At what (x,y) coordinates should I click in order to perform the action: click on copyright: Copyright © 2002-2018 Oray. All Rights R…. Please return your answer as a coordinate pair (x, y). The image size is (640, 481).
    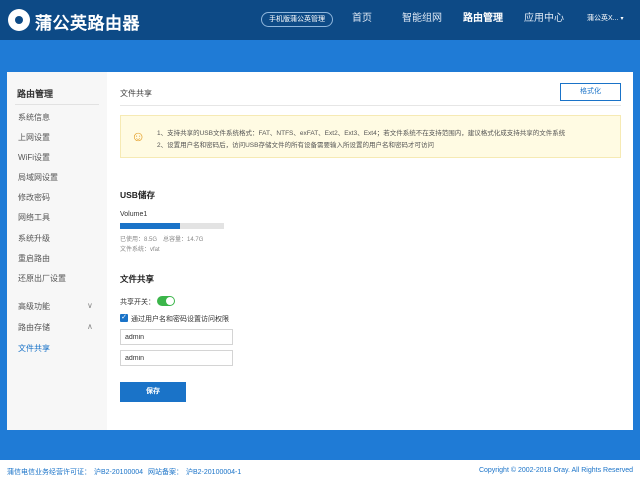
    Looking at the image, I should click on (555, 470).